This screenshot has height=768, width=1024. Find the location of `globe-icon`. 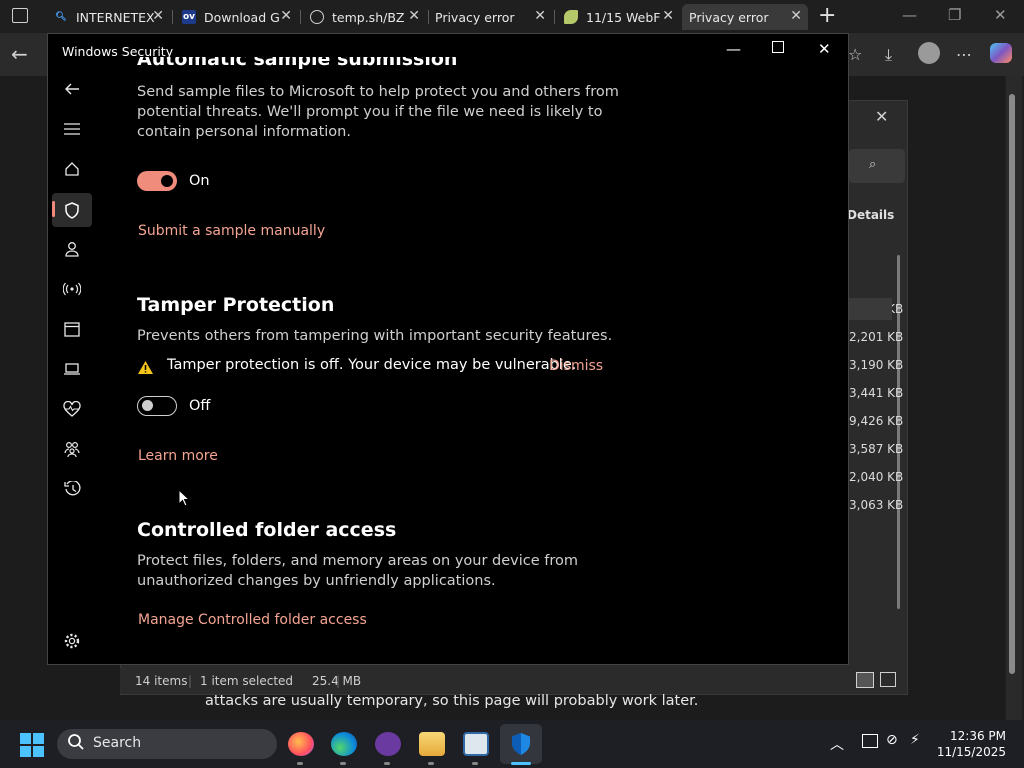

globe-icon is located at coordinates (317, 17).